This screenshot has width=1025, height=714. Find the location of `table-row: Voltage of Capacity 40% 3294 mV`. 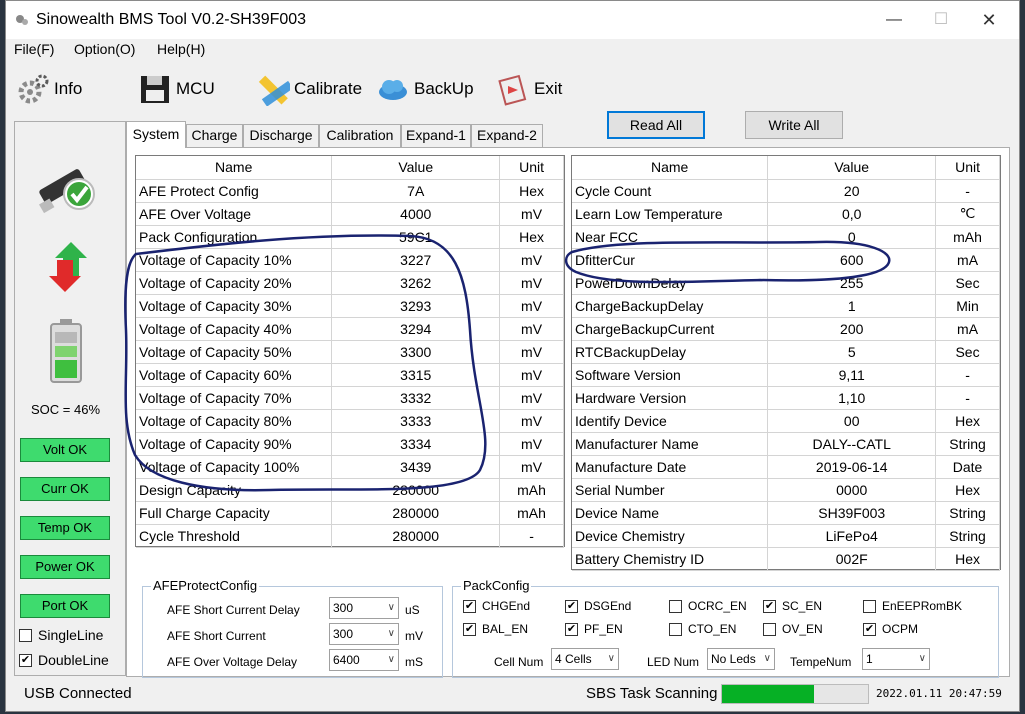

table-row: Voltage of Capacity 40% 3294 mV is located at coordinates (350, 329).